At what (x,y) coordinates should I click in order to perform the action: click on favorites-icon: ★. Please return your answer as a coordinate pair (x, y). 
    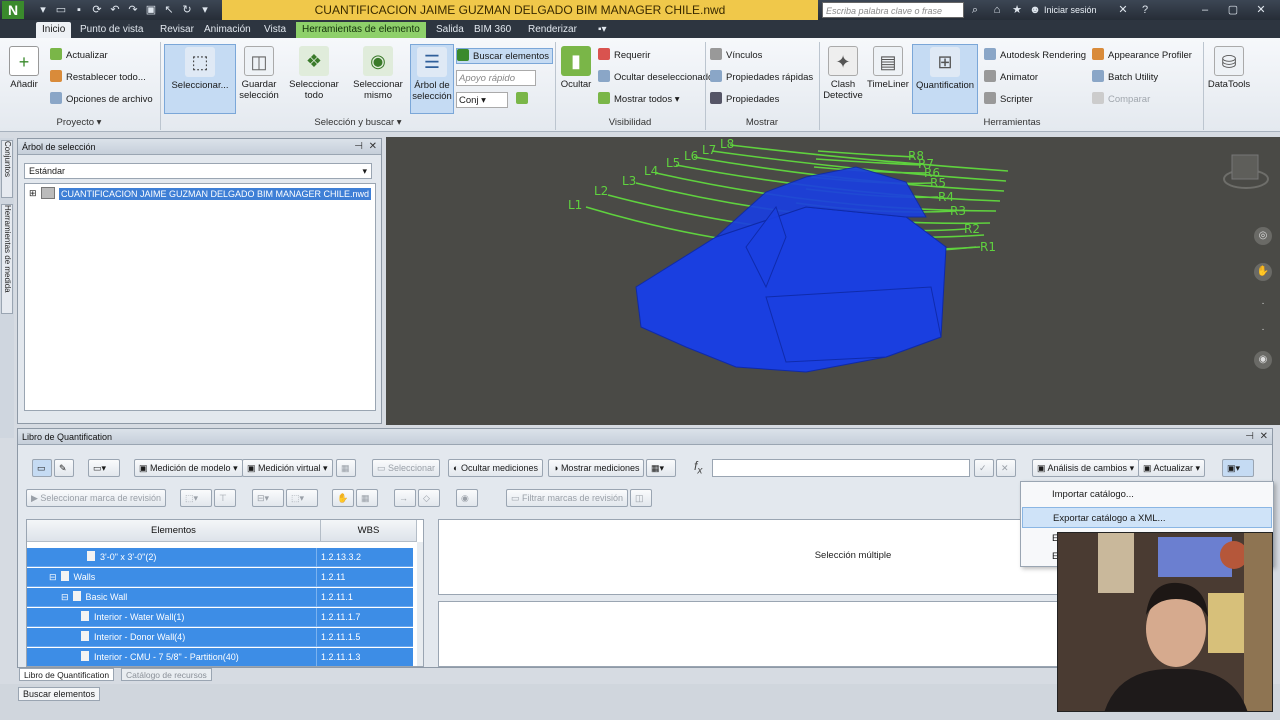
    Looking at the image, I should click on (1017, 10).